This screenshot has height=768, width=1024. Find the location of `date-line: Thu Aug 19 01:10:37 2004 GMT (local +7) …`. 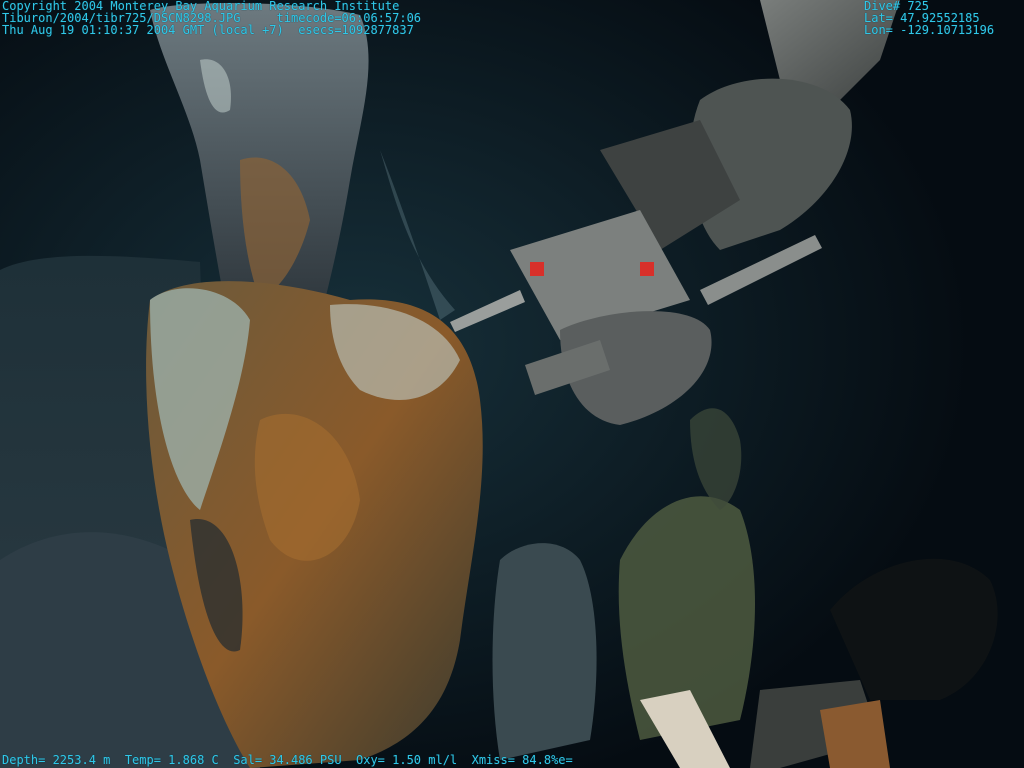

date-line: Thu Aug 19 01:10:37 2004 GMT (local +7) … is located at coordinates (208, 30).